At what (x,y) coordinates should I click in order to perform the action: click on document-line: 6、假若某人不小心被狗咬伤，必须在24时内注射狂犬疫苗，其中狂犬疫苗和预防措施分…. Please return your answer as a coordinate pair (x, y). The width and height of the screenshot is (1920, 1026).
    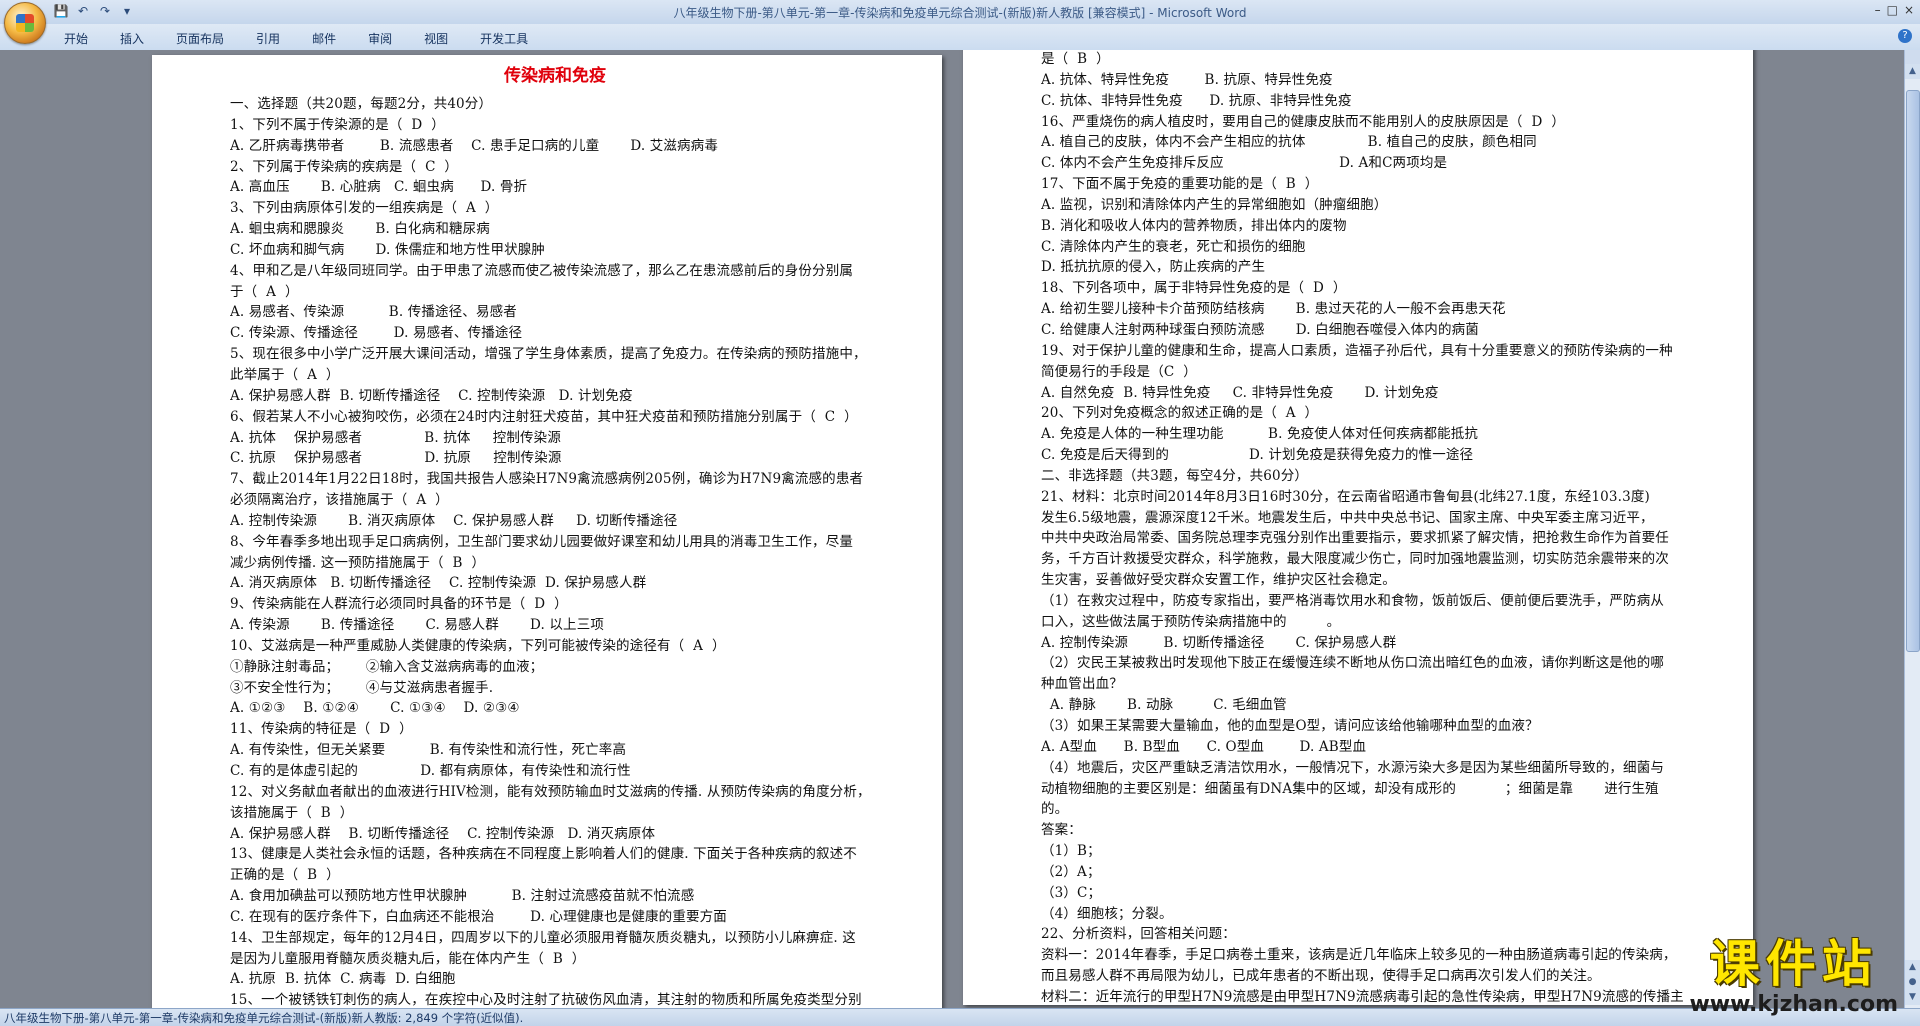
    Looking at the image, I should click on (544, 416).